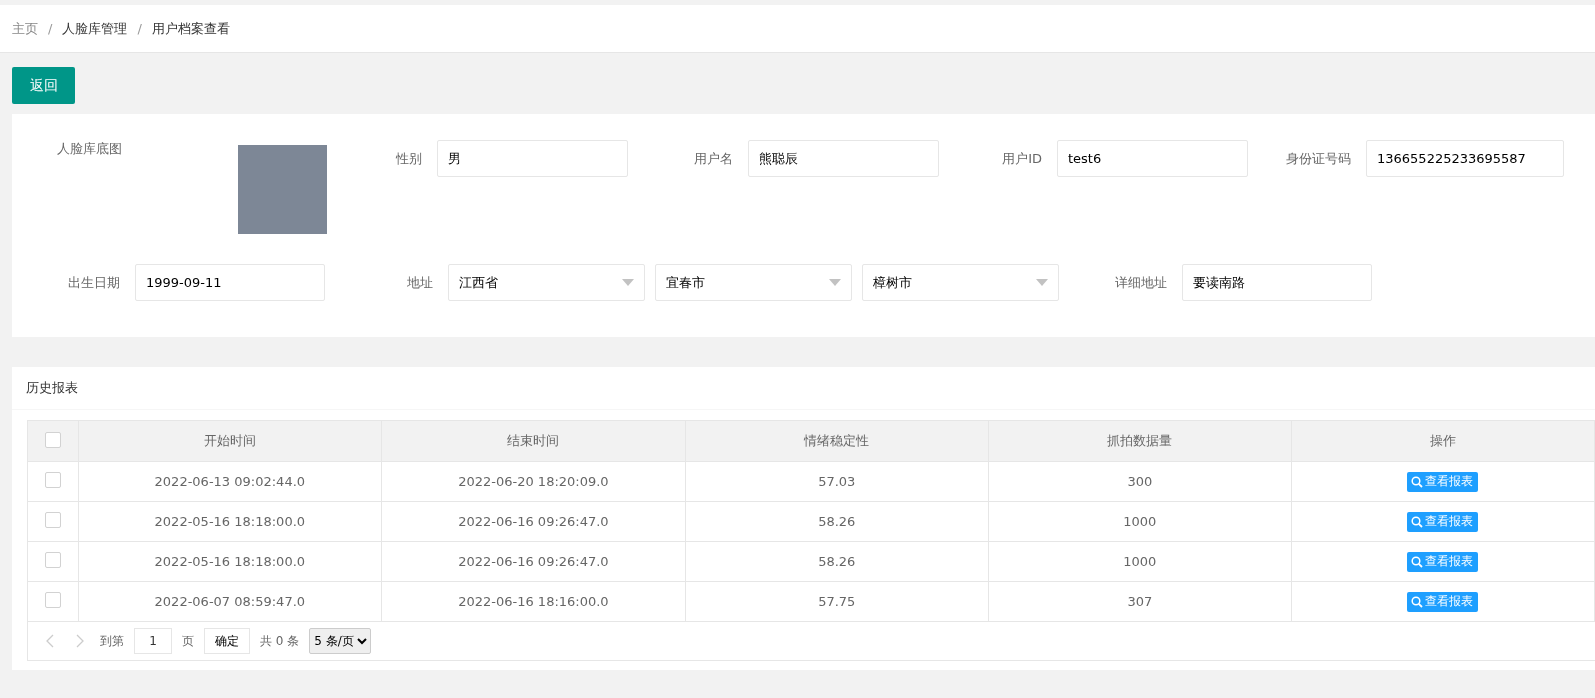 The height and width of the screenshot is (698, 1595). Describe the element at coordinates (95, 28) in the screenshot. I see `breadcrumb-link: 人脸库管理` at that location.